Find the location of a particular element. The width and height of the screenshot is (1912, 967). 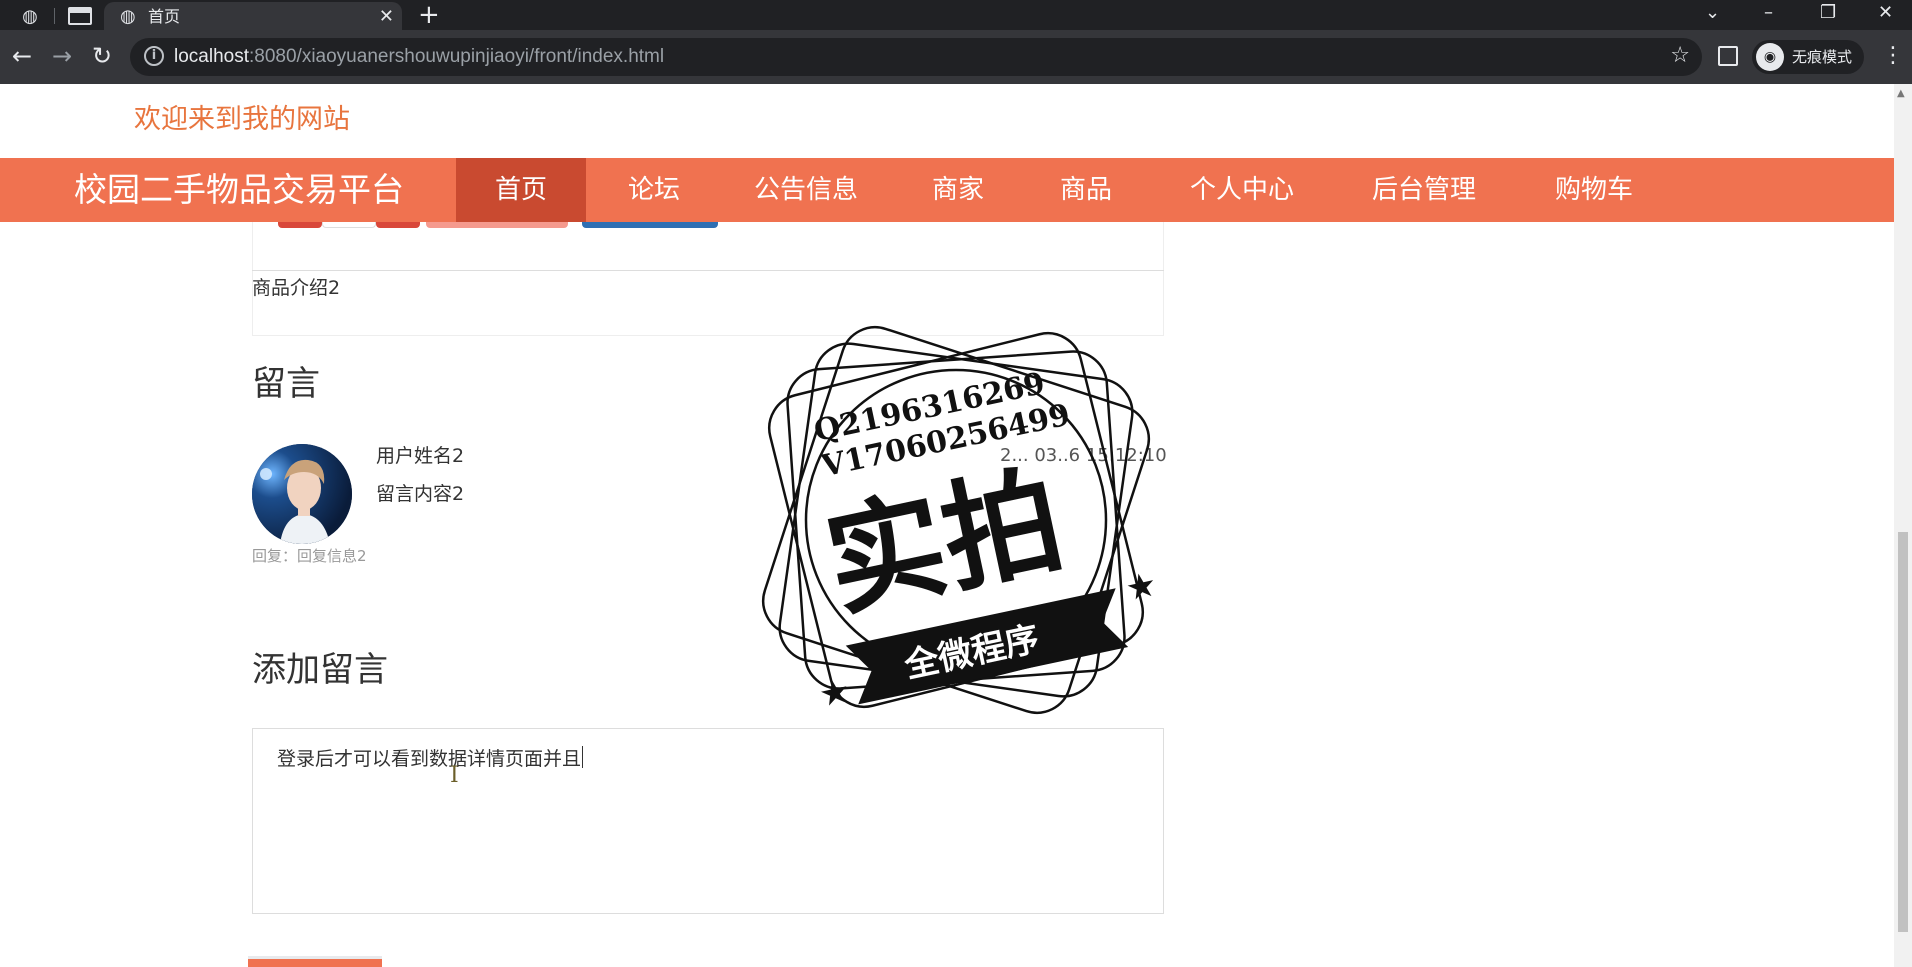

reading-list-icon is located at coordinates (1728, 56).